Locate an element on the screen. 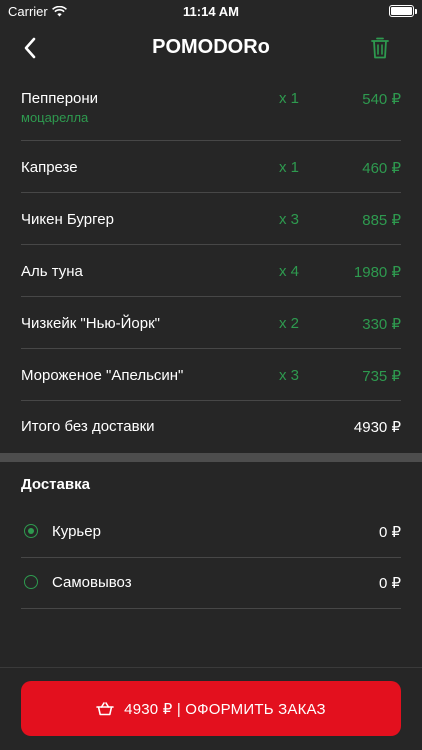 The image size is (422, 750). basket-icon is located at coordinates (105, 708).